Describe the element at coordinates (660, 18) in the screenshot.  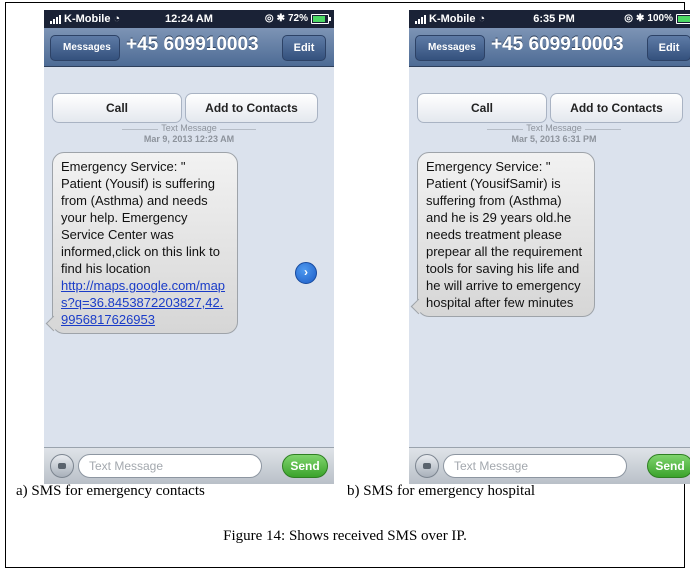
I see `battery-percent: 100%` at that location.